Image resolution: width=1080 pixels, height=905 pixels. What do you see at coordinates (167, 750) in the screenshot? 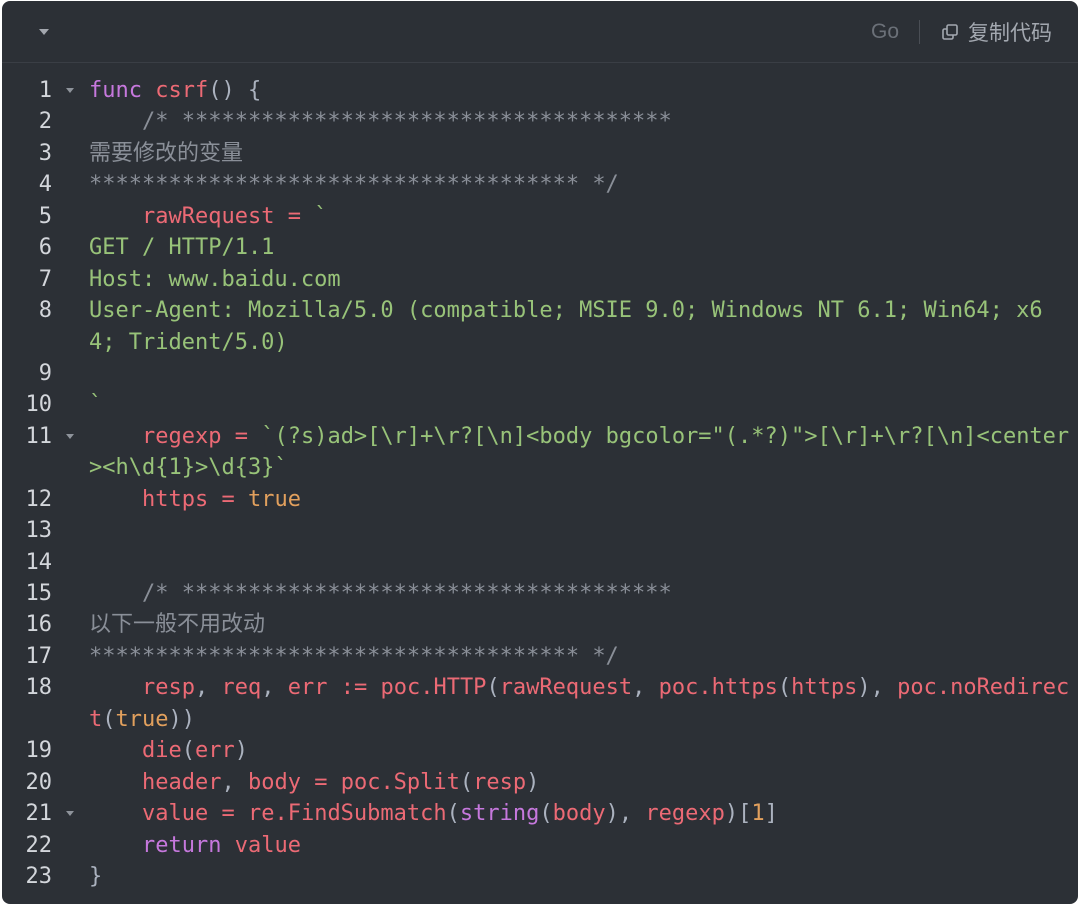
I see `line-code: die(err)` at bounding box center [167, 750].